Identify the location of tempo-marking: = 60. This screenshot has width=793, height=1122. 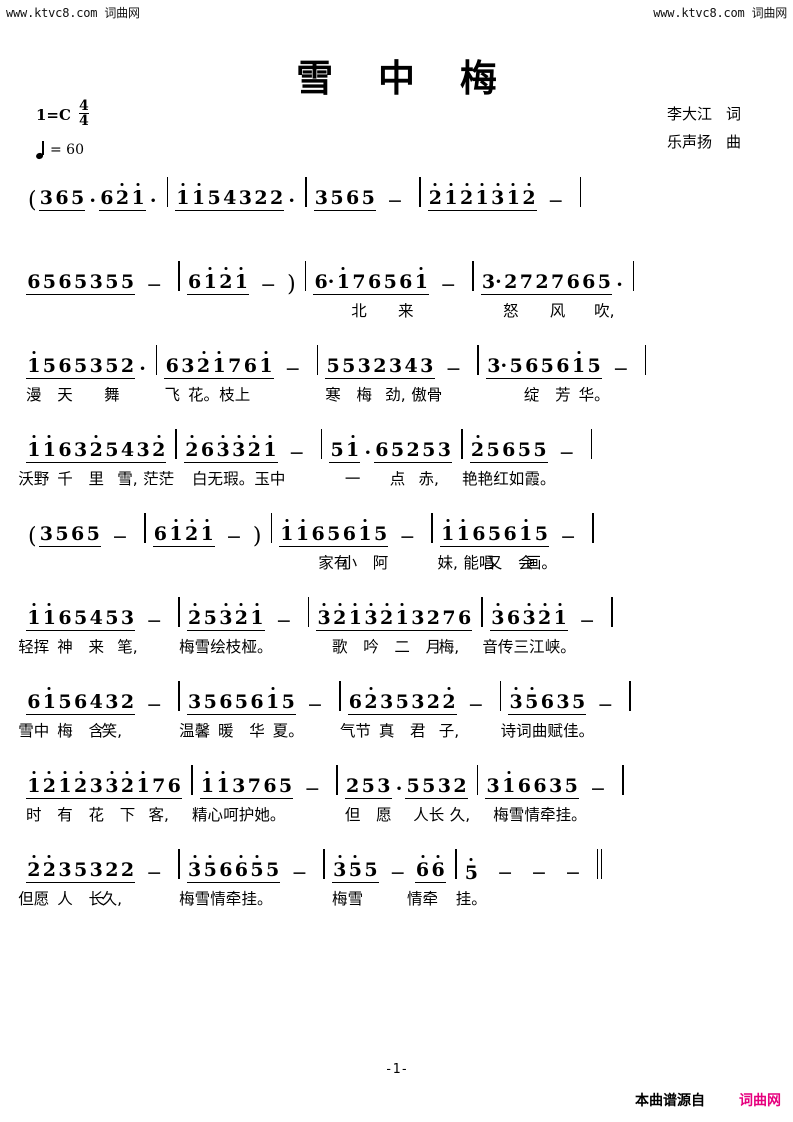
(62, 150).